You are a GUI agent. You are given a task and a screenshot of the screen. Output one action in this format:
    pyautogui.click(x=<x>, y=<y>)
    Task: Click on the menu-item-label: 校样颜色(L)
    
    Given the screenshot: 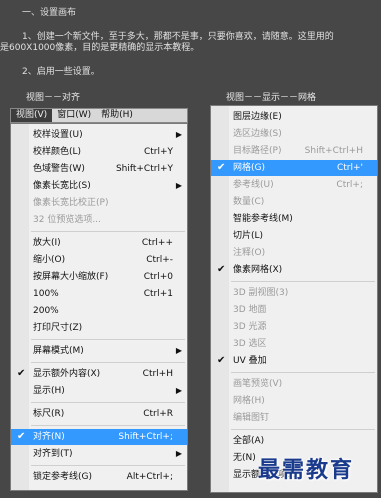 What is the action you would take?
    pyautogui.click(x=57, y=152)
    